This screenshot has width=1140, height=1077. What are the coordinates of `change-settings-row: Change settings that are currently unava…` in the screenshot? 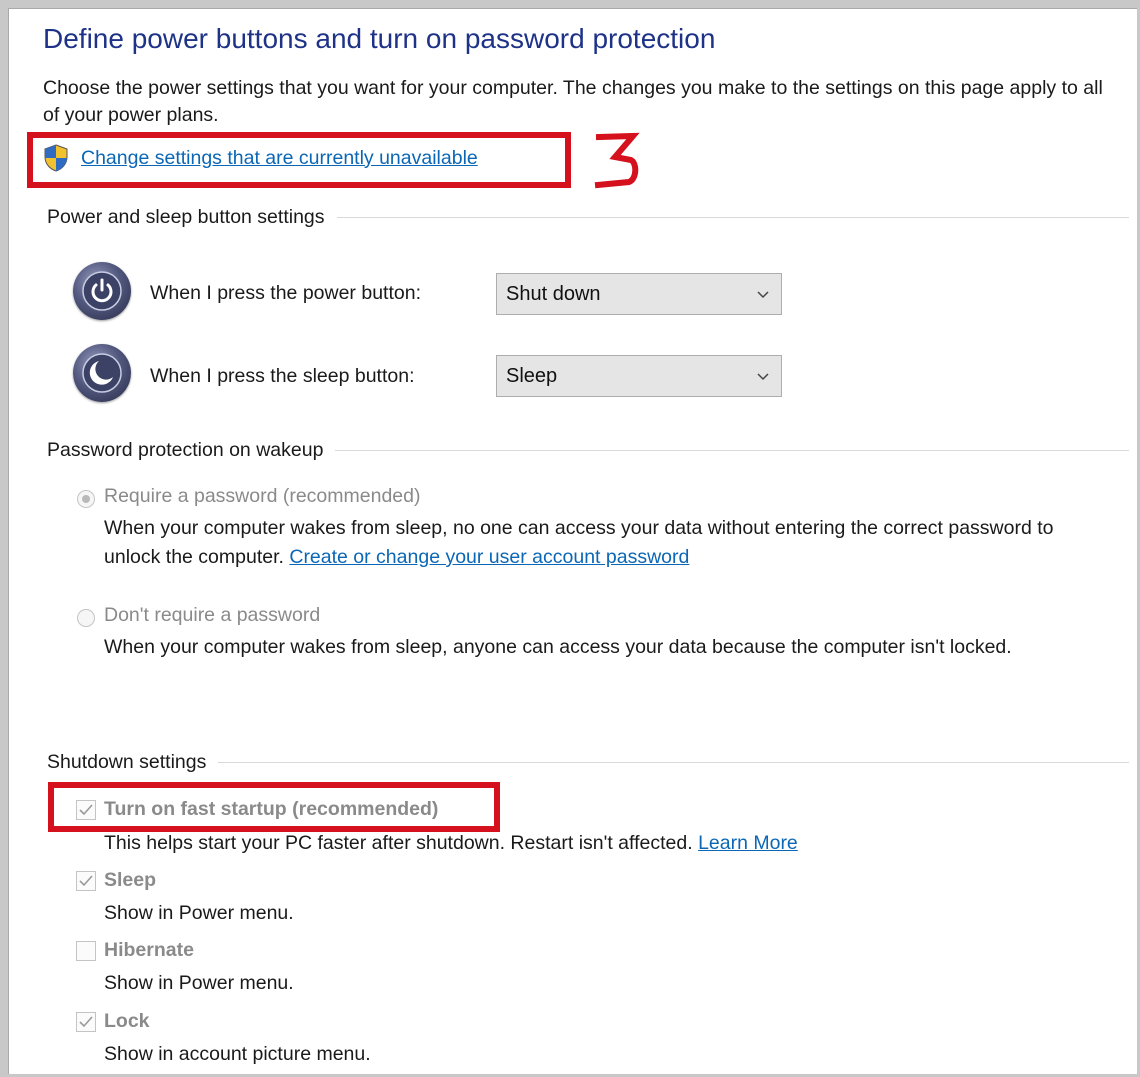 It's located at (260, 158).